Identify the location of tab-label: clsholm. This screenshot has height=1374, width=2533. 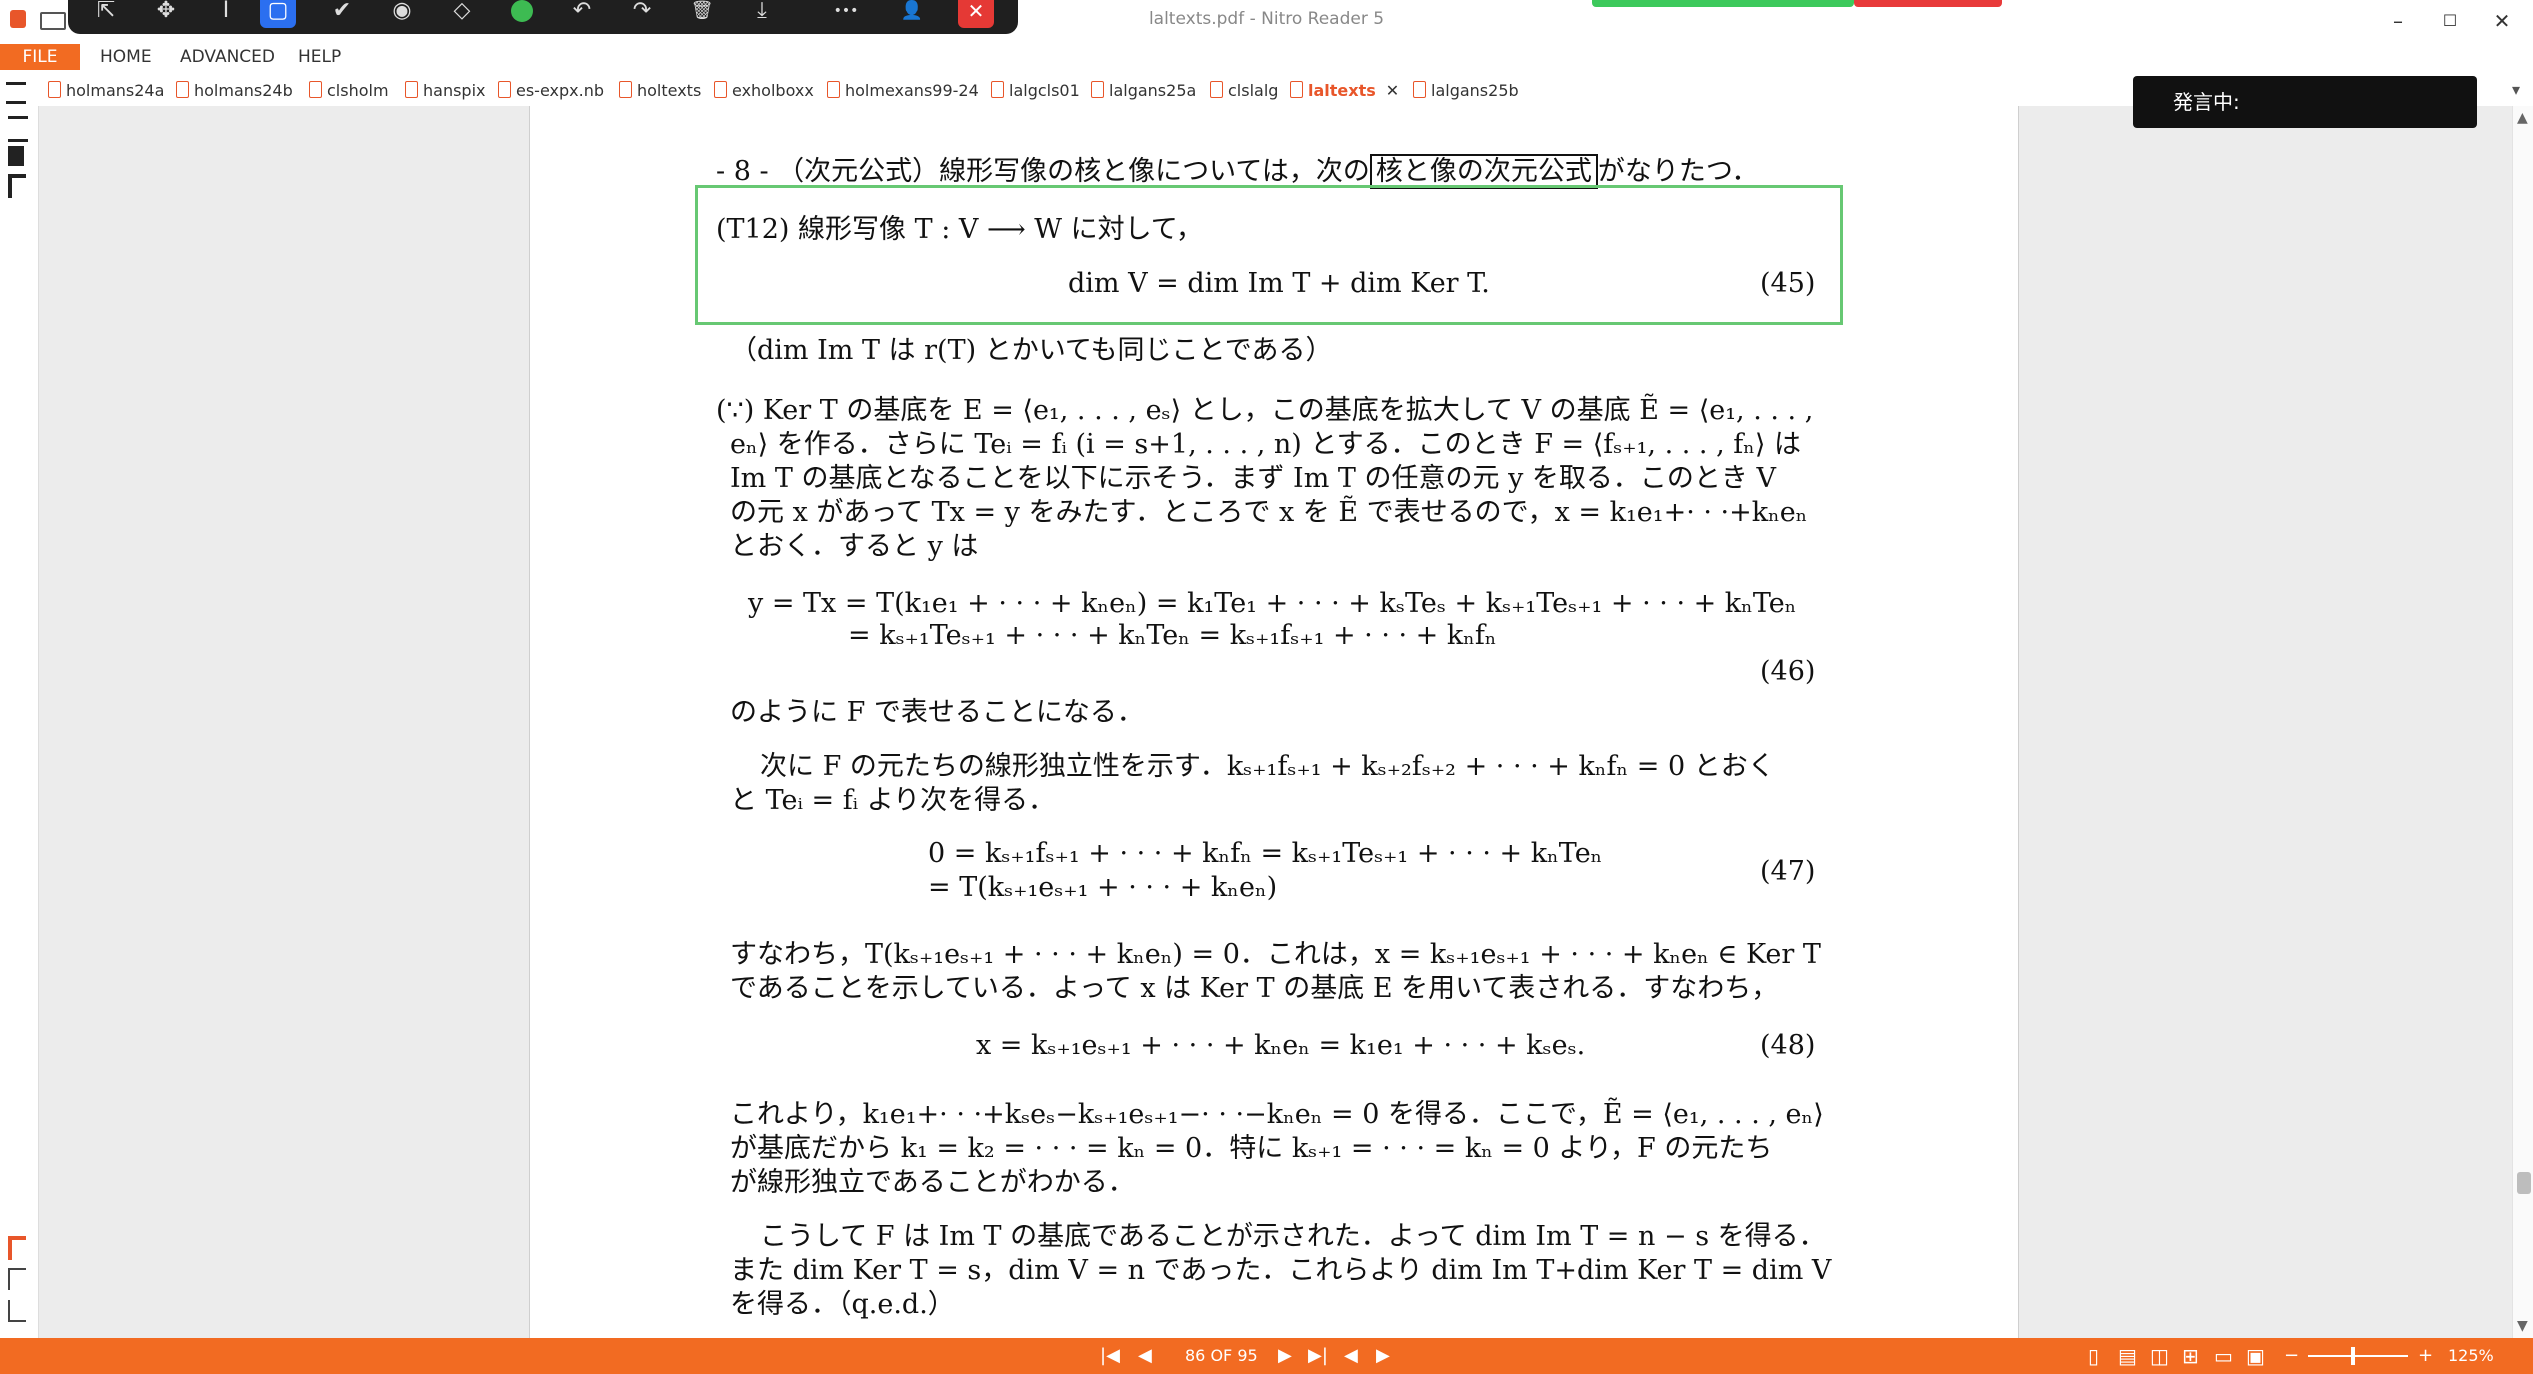
(358, 90).